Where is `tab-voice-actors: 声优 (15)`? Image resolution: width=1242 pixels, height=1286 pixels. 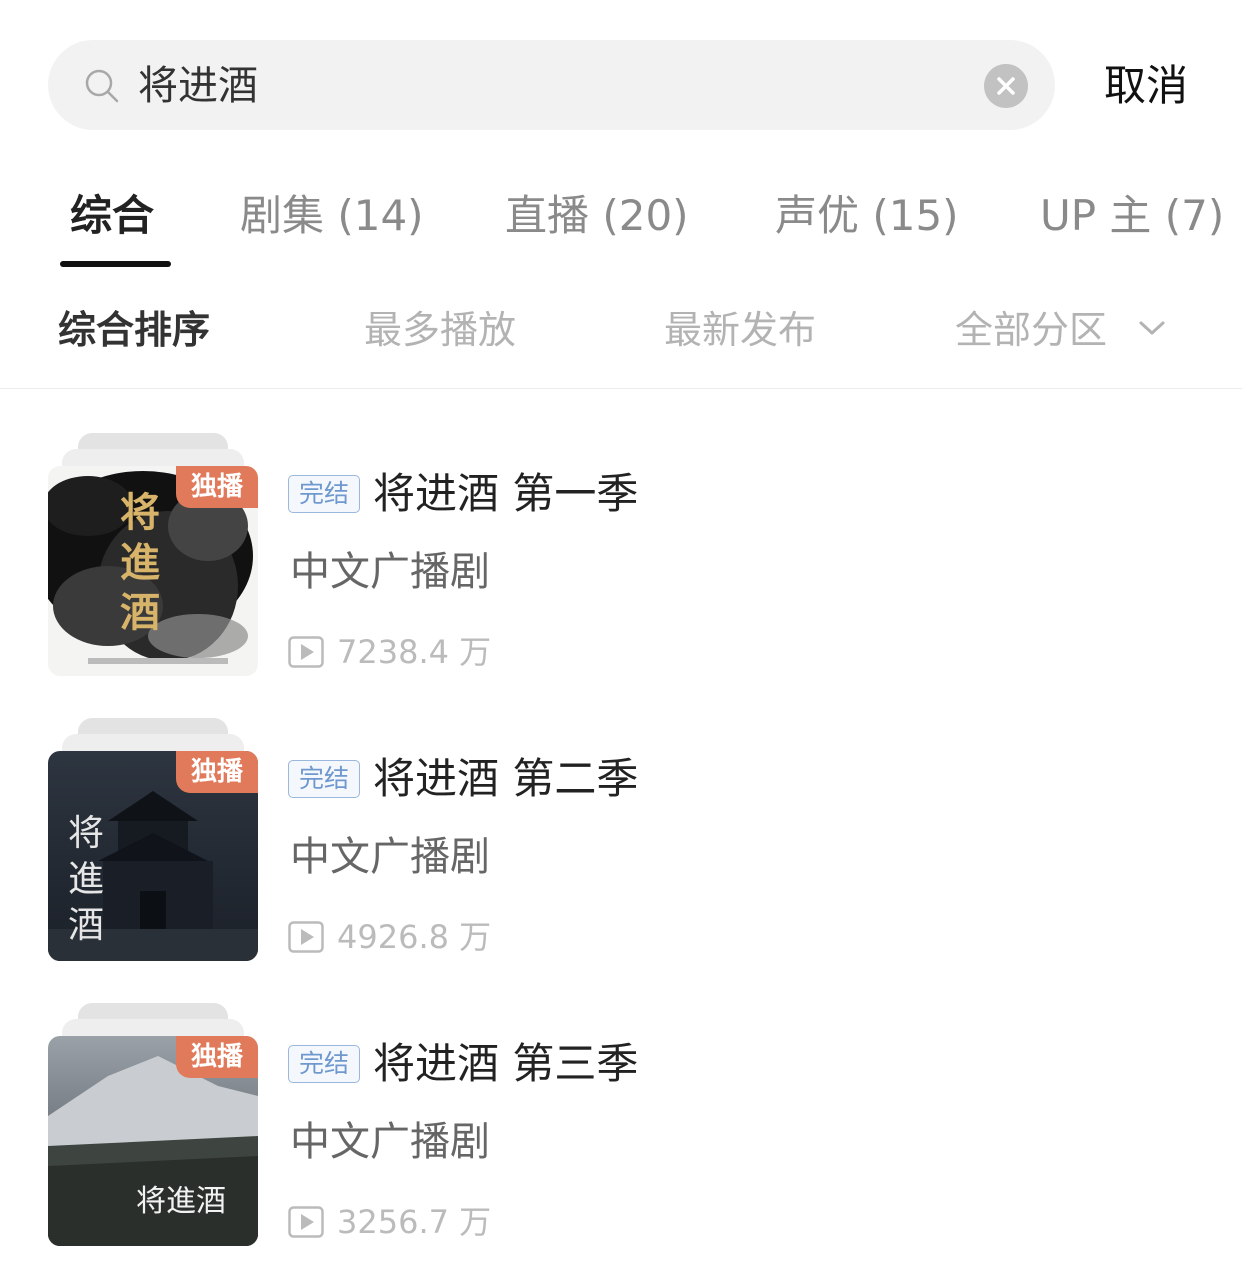
tab-voice-actors: 声优 (15) is located at coordinates (867, 216).